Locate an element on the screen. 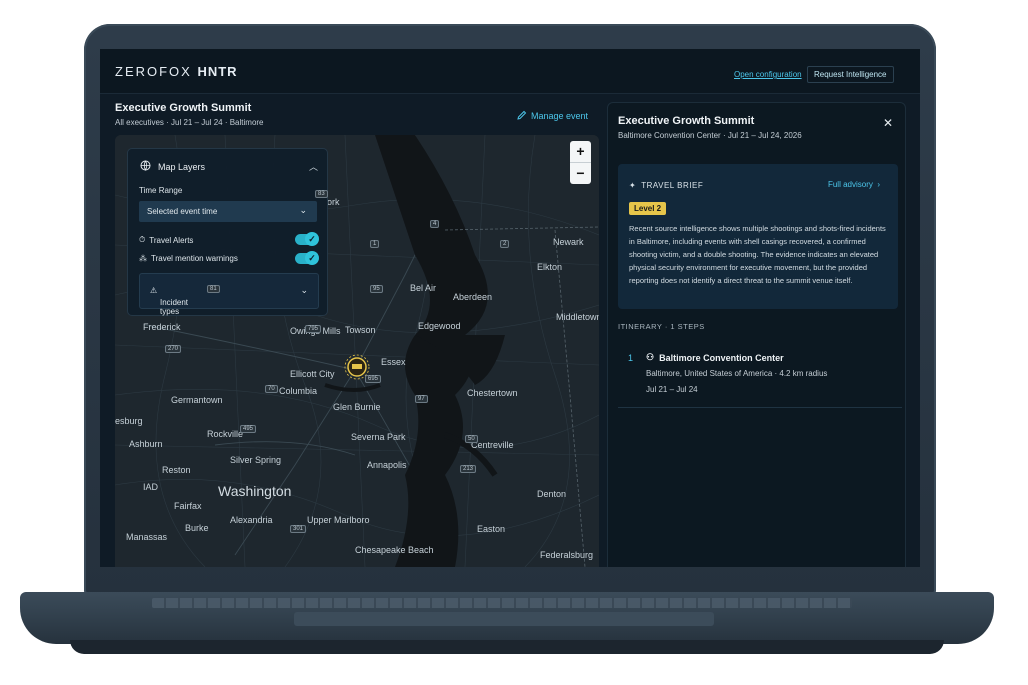  map-label: esburg is located at coordinates (129, 421).